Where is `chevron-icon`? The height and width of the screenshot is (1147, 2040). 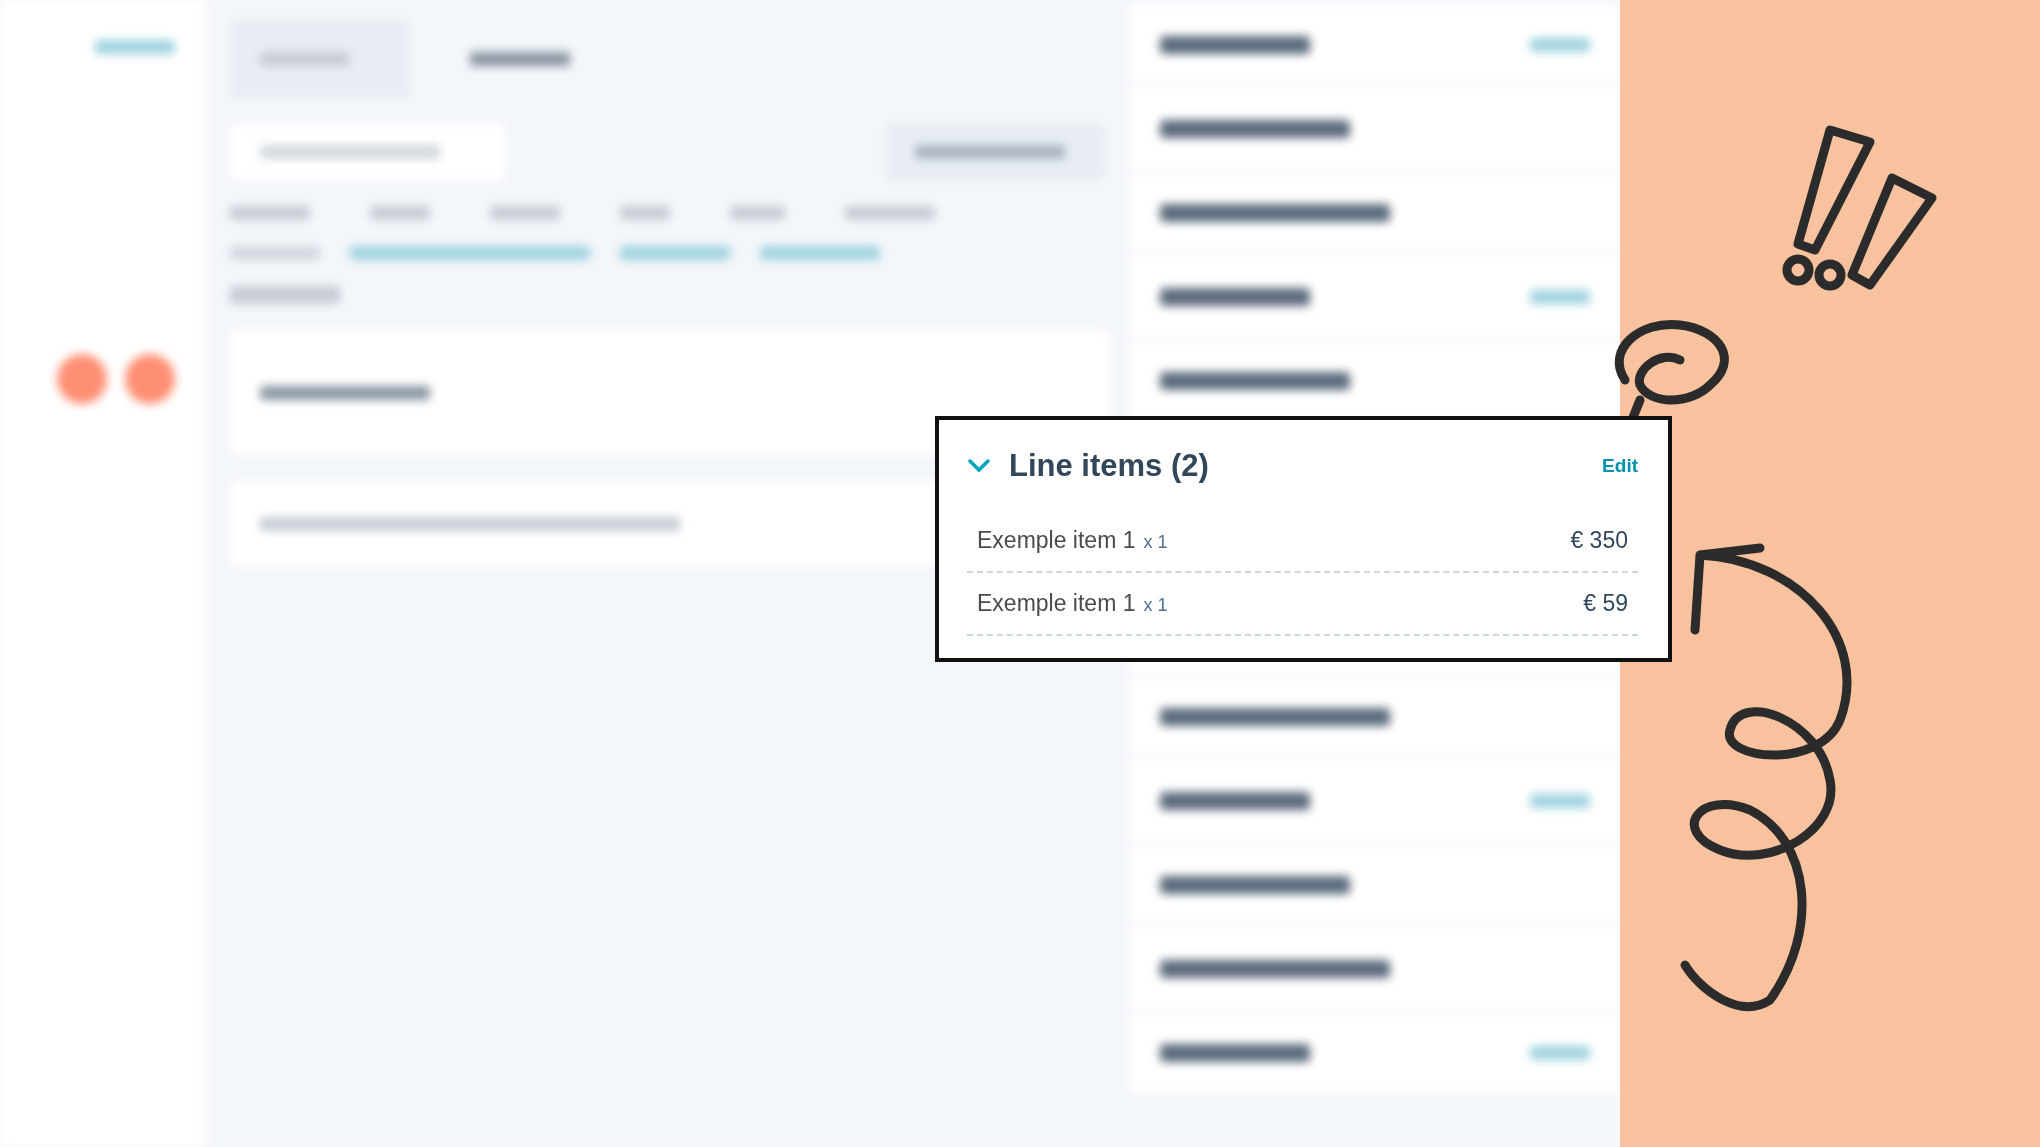
chevron-icon is located at coordinates (979, 466).